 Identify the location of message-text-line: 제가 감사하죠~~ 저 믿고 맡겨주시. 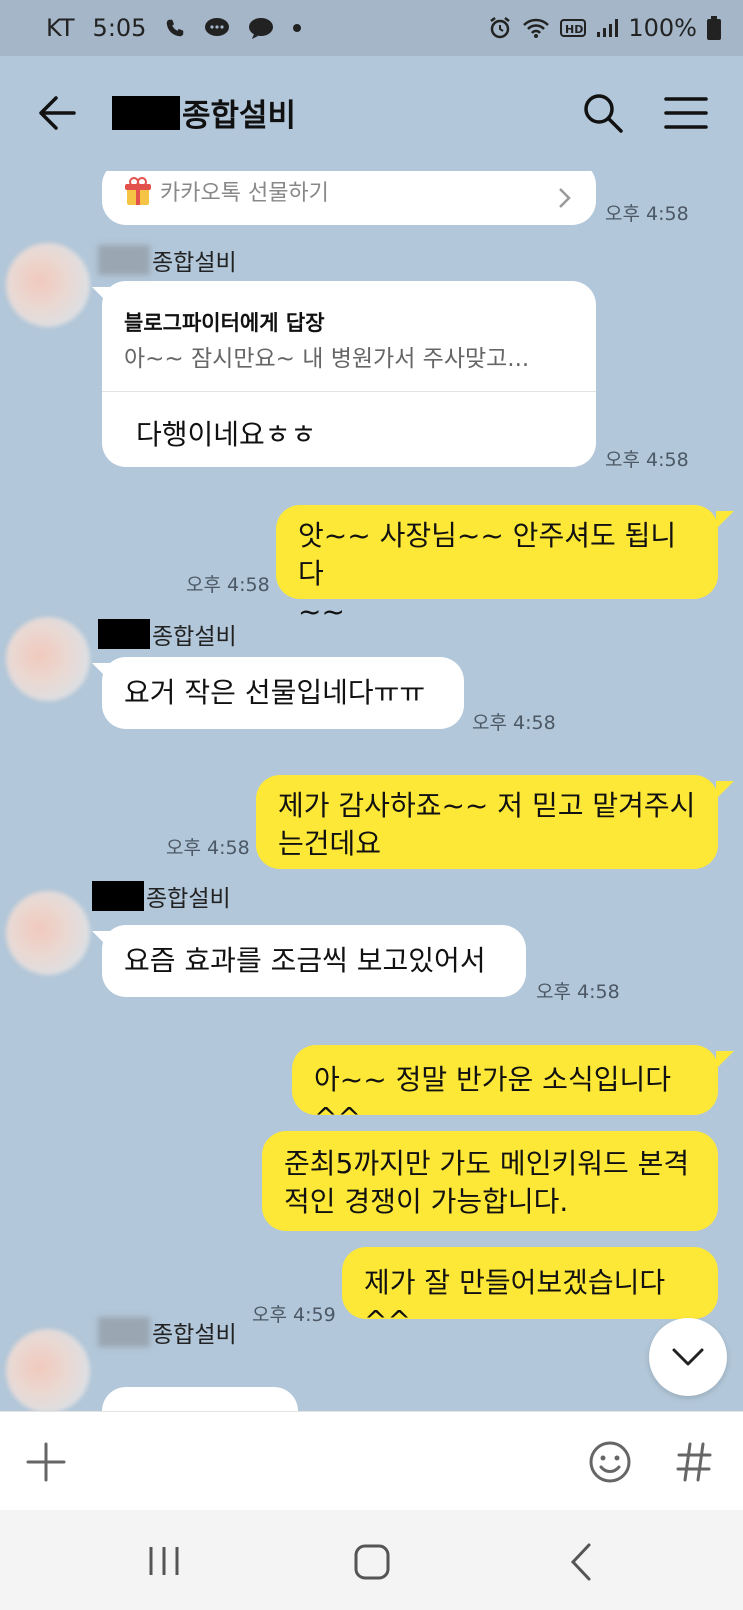
(487, 805).